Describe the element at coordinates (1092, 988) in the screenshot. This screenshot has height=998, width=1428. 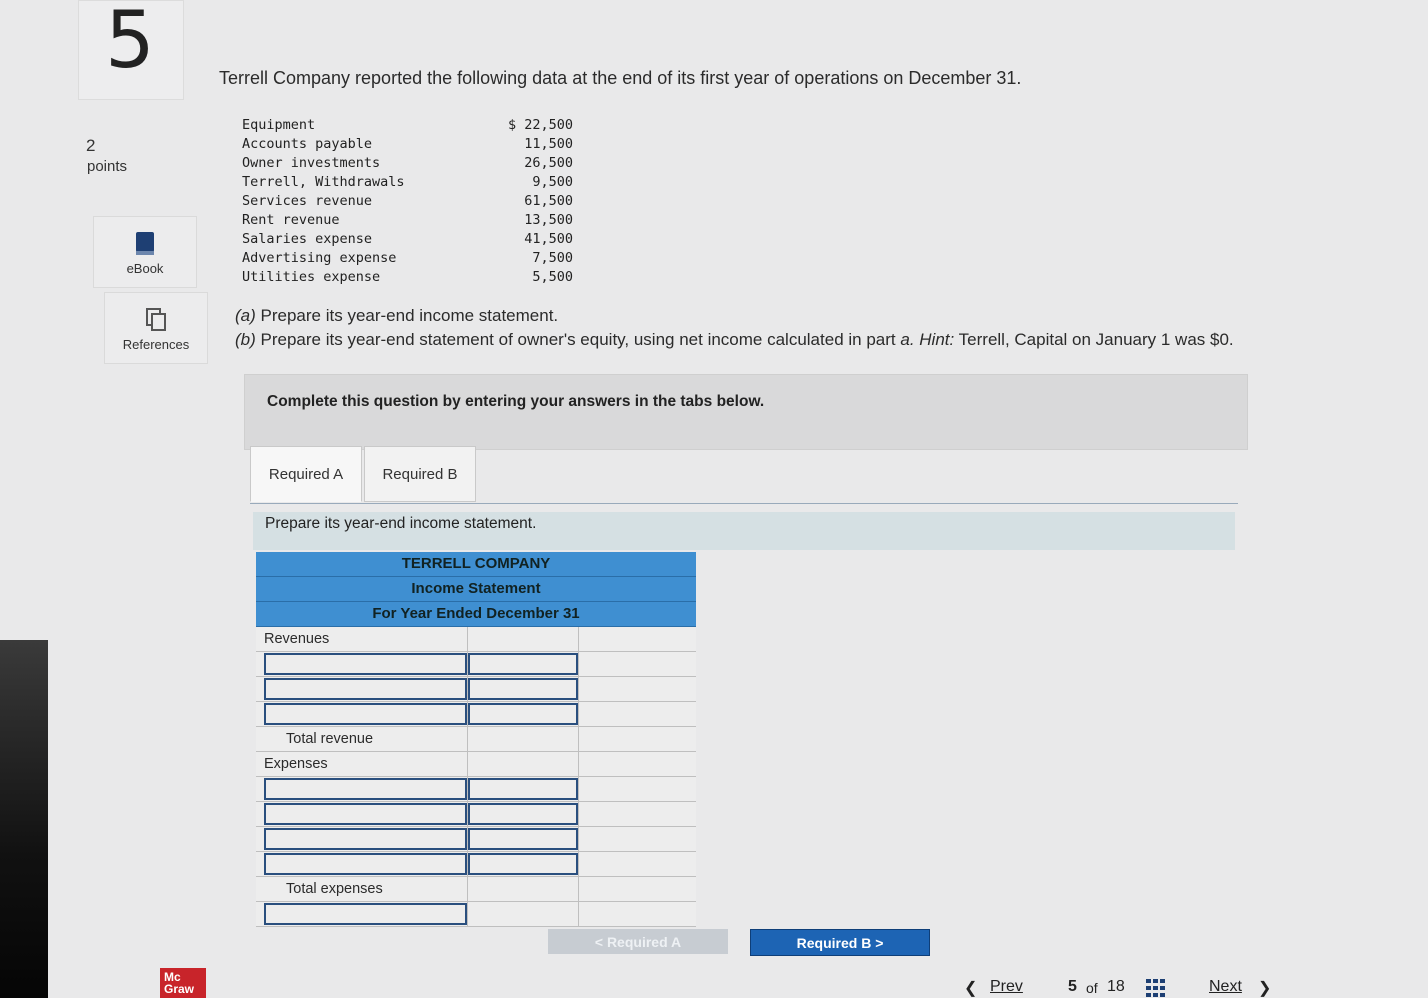
I see `page-of: of` at that location.